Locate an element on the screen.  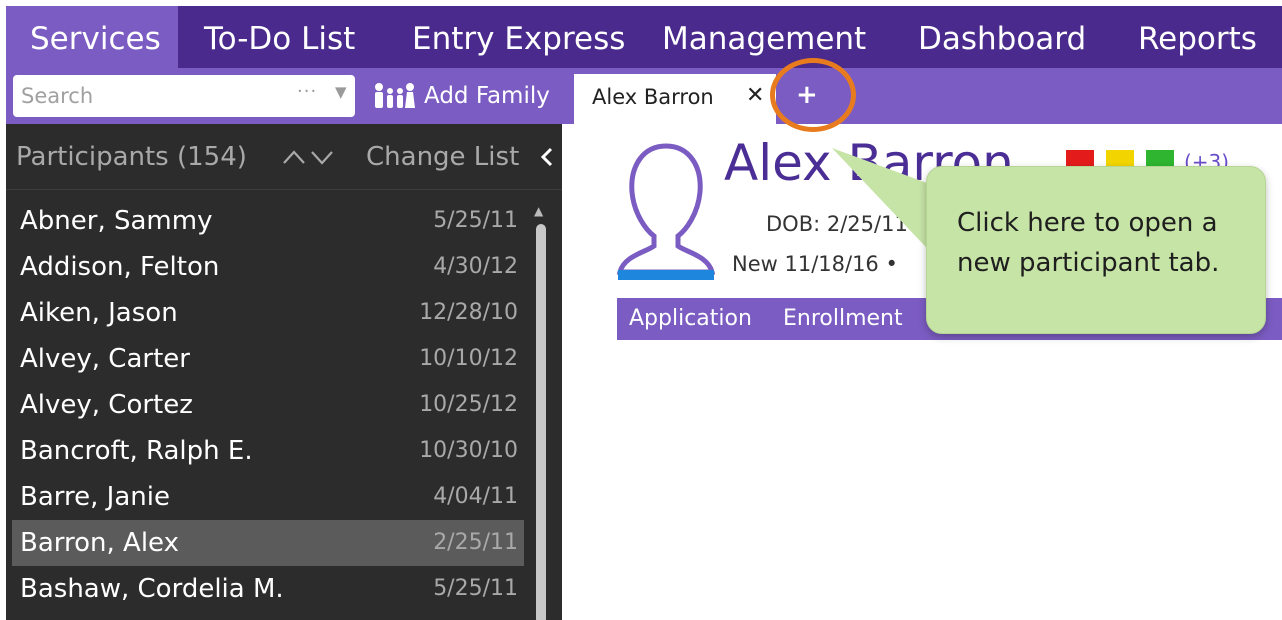
add-family-label: Add Family is located at coordinates (487, 96).